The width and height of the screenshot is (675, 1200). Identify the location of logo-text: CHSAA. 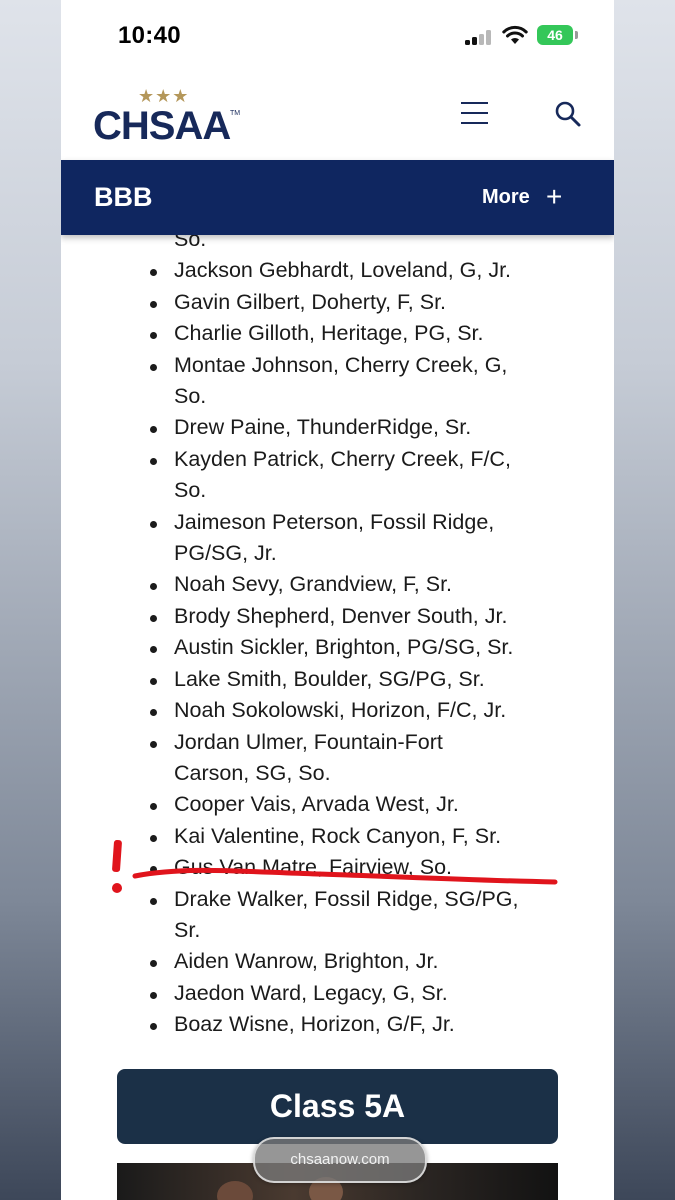
(162, 126).